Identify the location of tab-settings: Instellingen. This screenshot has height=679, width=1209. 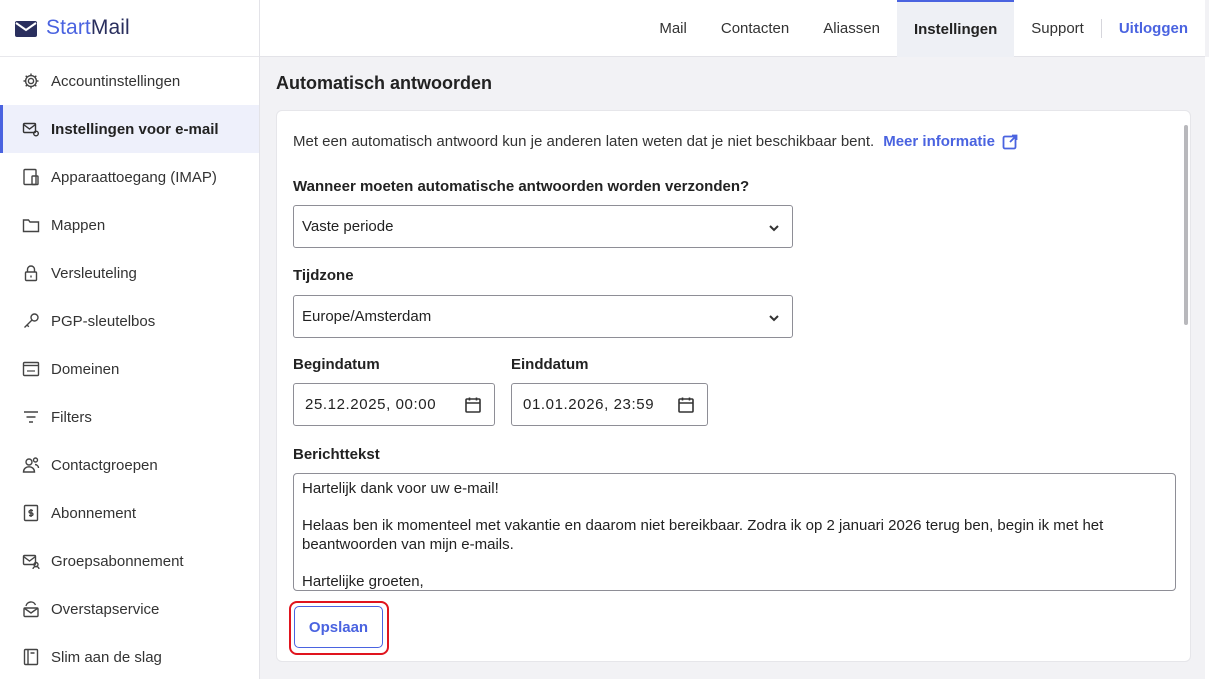
(955, 28).